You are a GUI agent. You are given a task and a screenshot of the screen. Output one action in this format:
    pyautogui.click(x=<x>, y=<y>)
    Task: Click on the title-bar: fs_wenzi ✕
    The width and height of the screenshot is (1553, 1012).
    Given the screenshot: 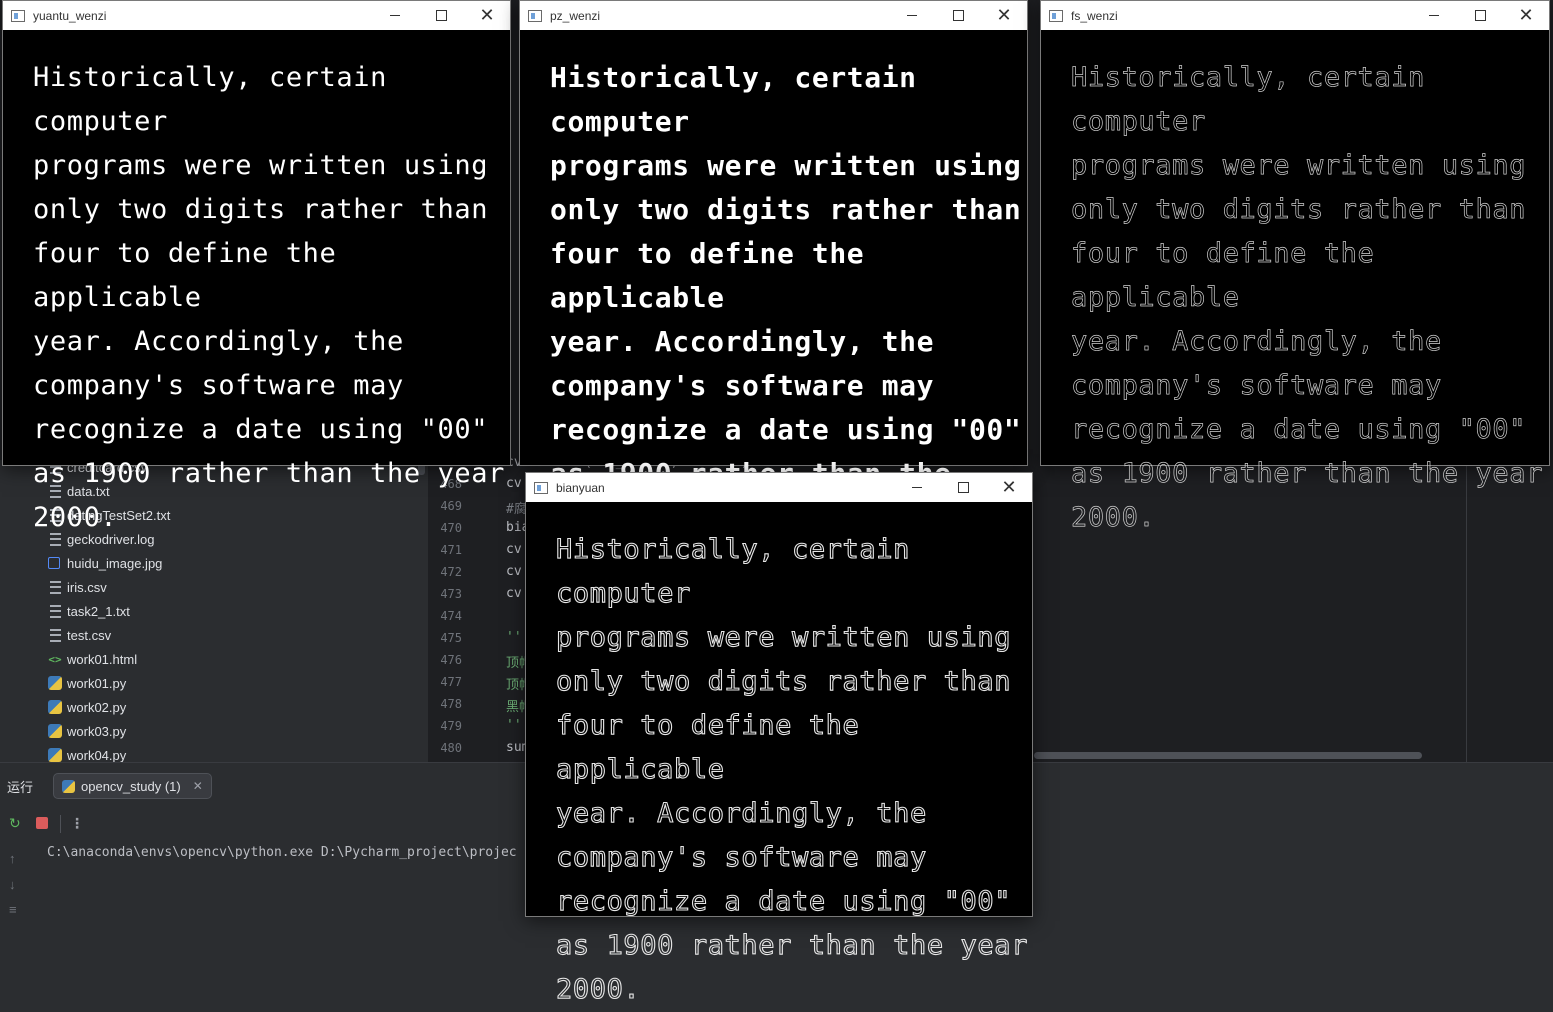 What is the action you would take?
    pyautogui.click(x=1295, y=15)
    